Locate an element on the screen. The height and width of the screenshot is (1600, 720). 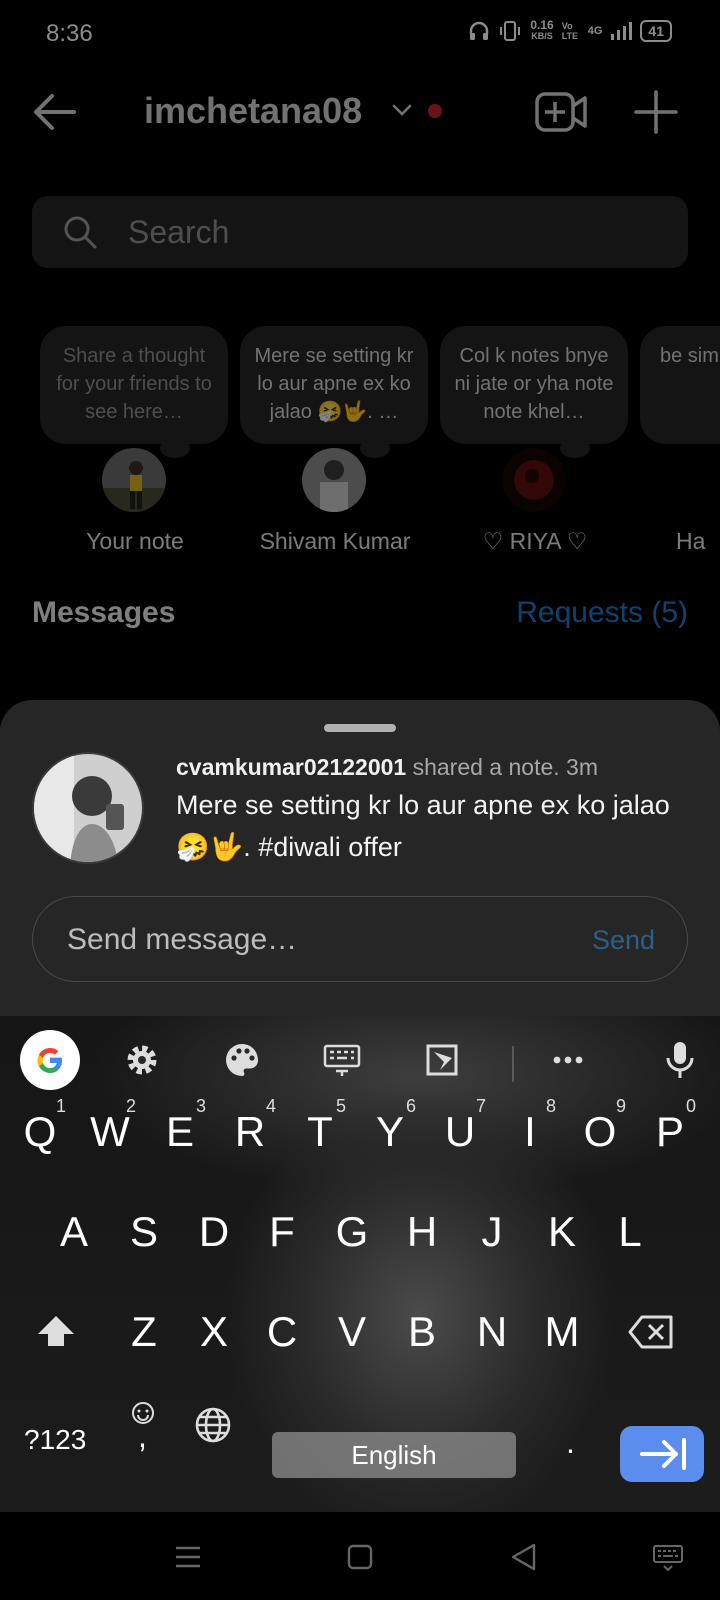
requests-link: Requests (5) is located at coordinates (602, 613).